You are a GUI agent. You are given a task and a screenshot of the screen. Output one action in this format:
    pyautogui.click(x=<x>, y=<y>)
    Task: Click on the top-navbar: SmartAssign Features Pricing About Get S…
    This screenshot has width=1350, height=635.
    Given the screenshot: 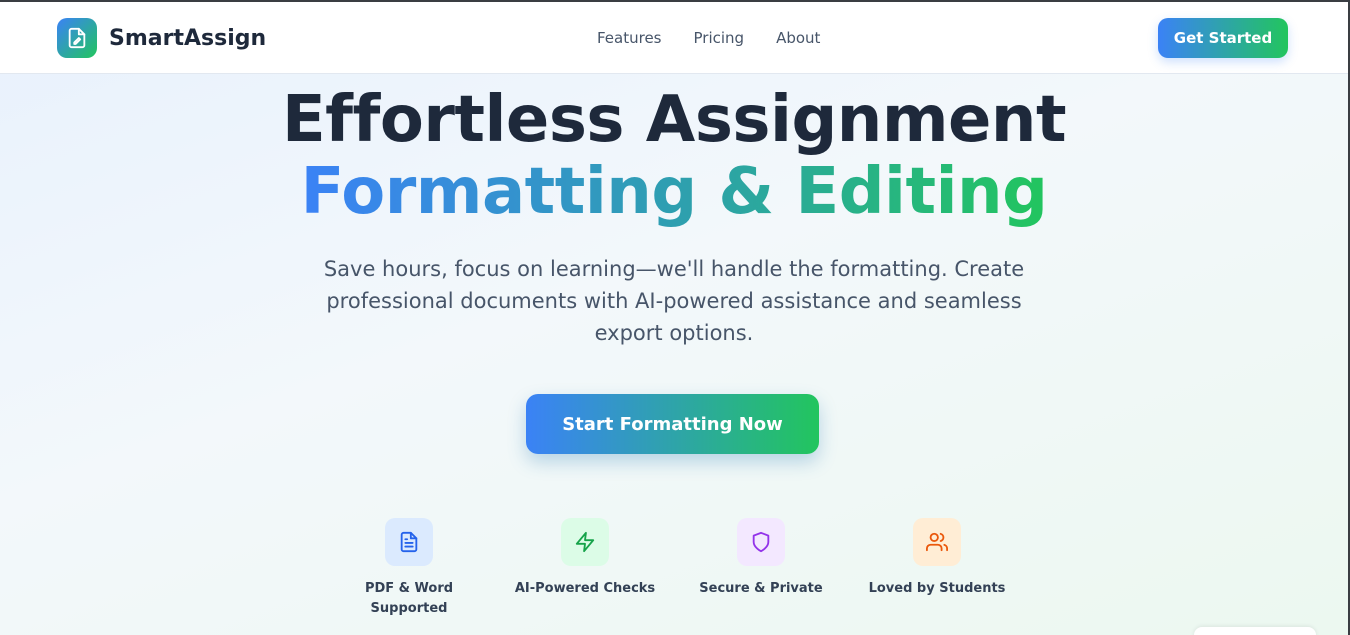 What is the action you would take?
    pyautogui.click(x=674, y=38)
    